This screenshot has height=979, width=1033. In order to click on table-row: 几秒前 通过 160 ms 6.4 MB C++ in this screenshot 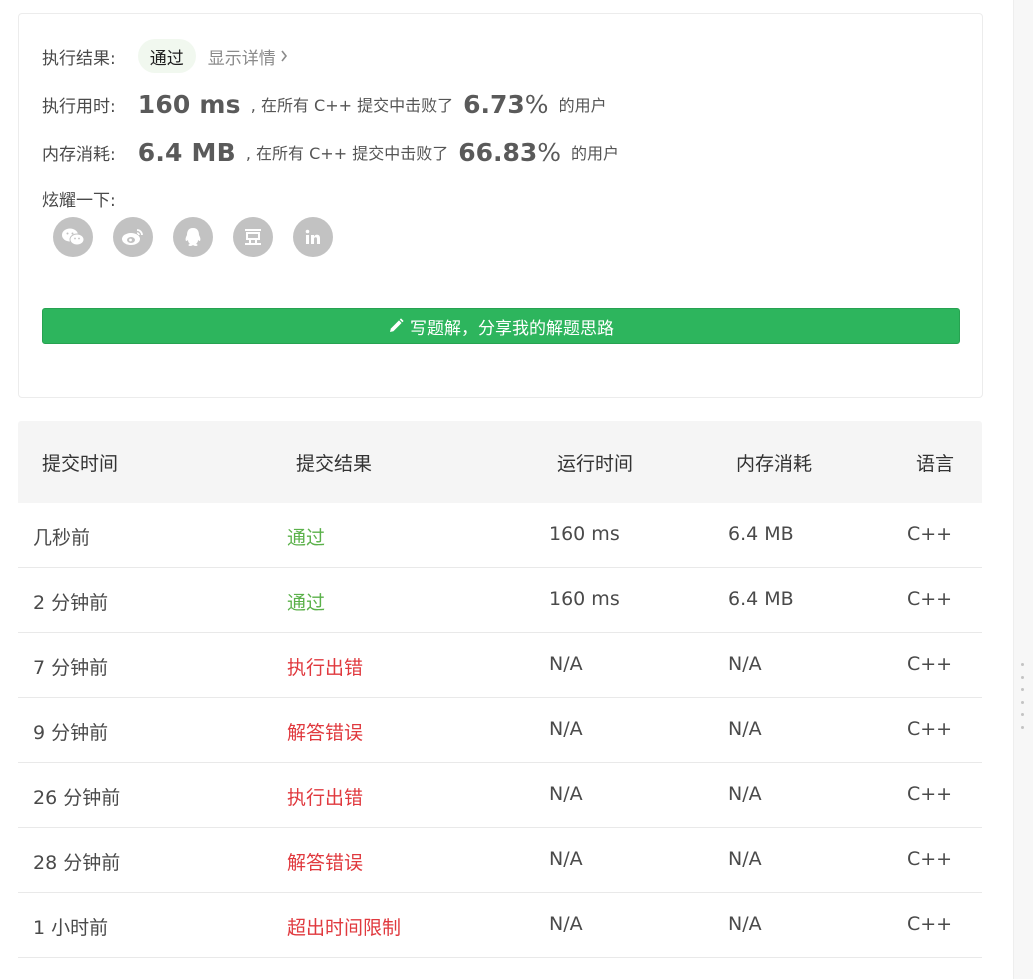, I will do `click(500, 535)`.